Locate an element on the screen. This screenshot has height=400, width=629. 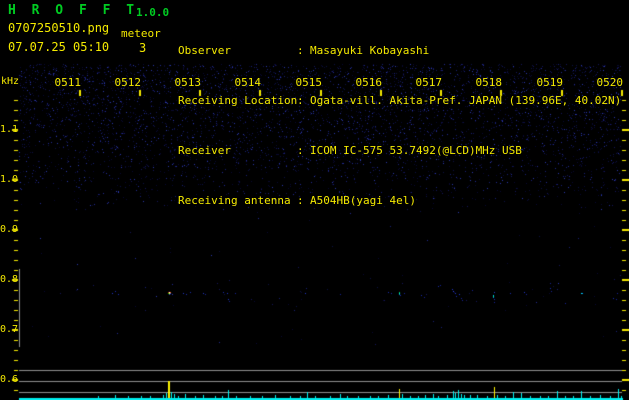
info-label: Observer is located at coordinates (204, 50).